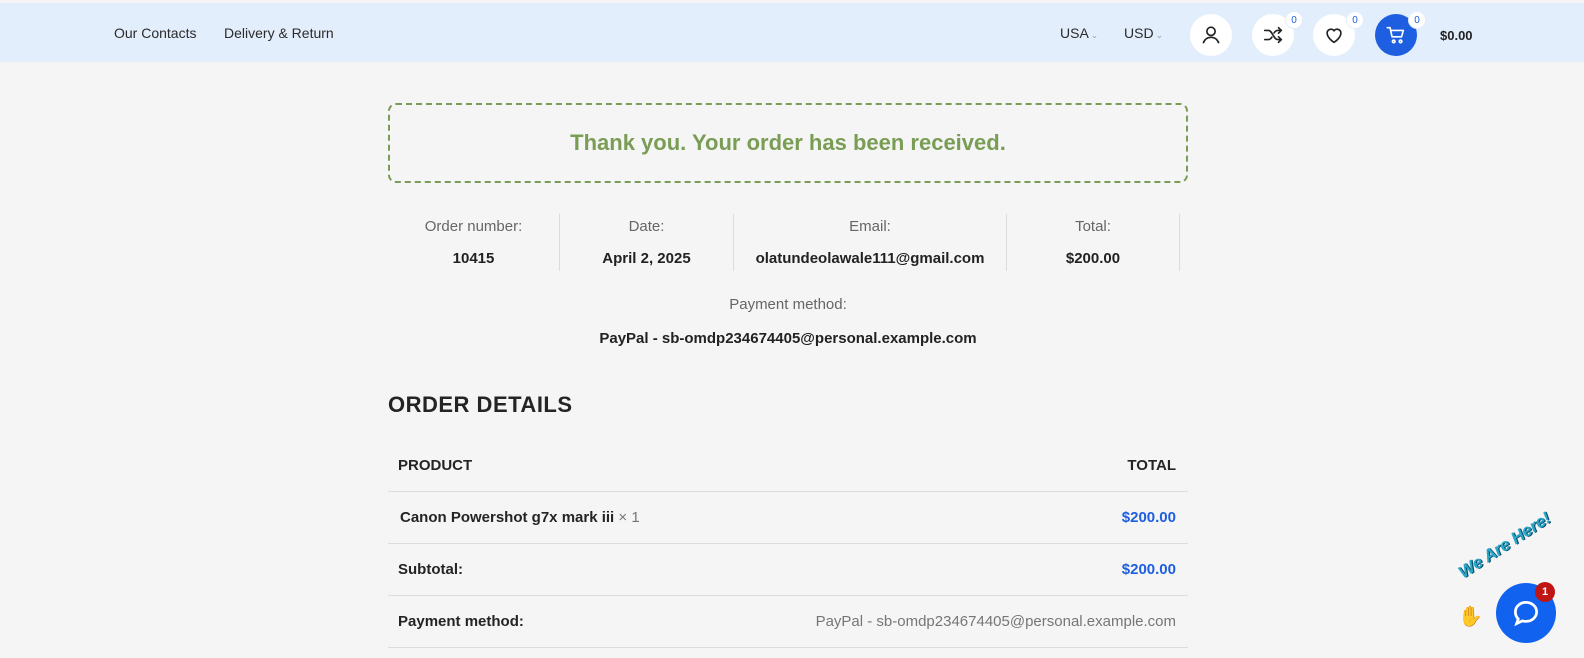  I want to click on waving-hand-icon: ✋, so click(1470, 617).